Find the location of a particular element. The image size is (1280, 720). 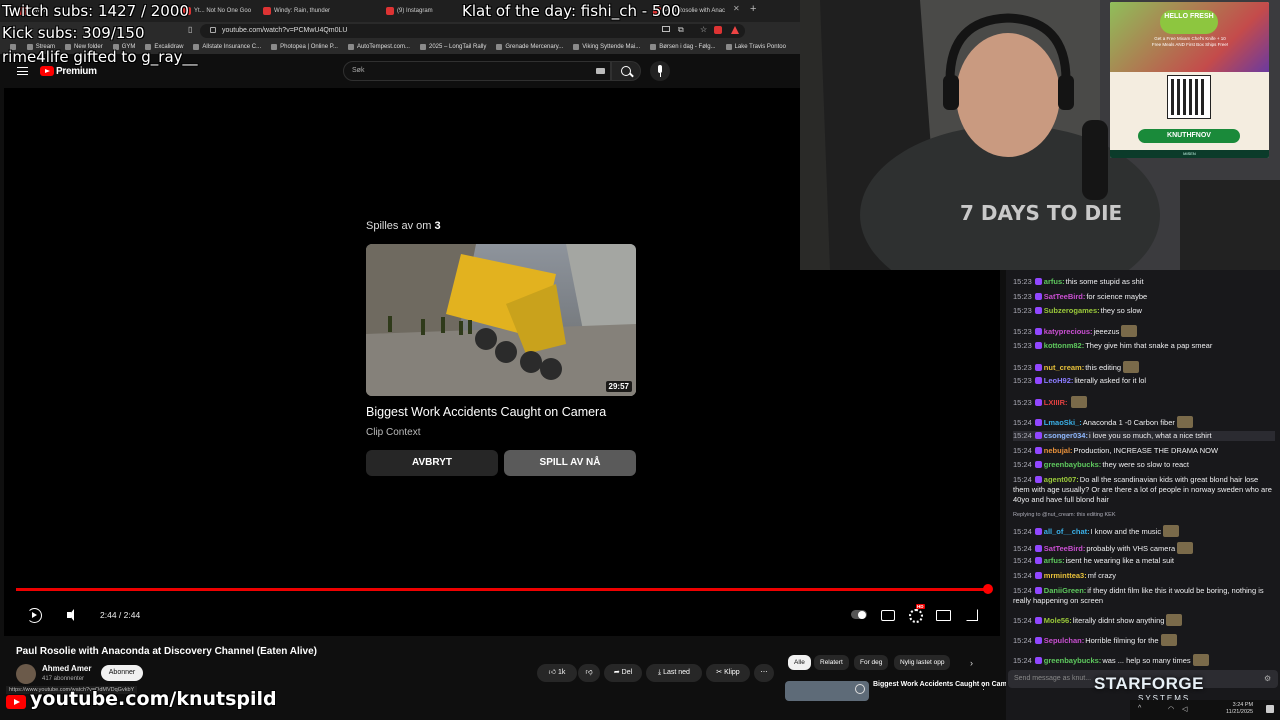

notification-icon is located at coordinates (1270, 709).